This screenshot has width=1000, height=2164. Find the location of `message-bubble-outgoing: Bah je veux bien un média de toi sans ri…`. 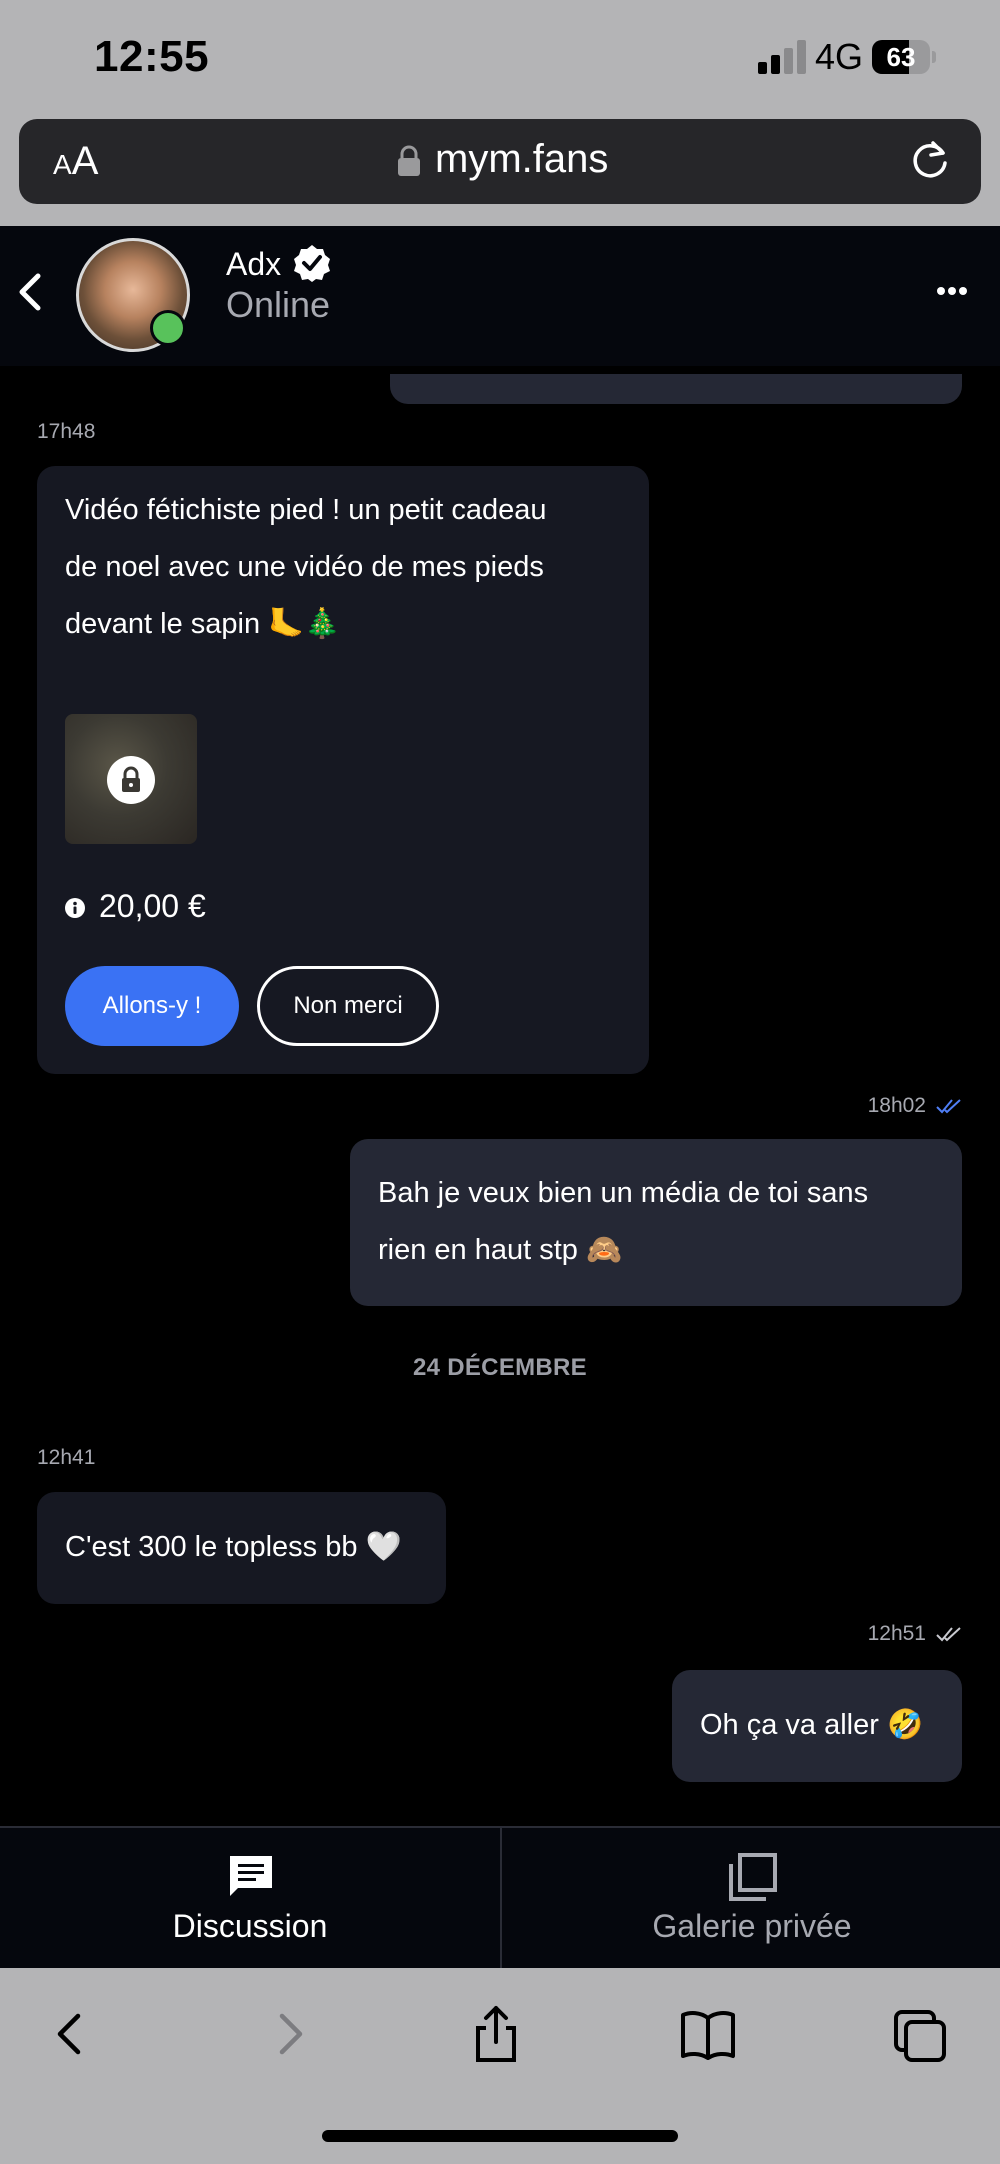

message-bubble-outgoing: Bah je veux bien un média de toi sans ri… is located at coordinates (656, 1222).